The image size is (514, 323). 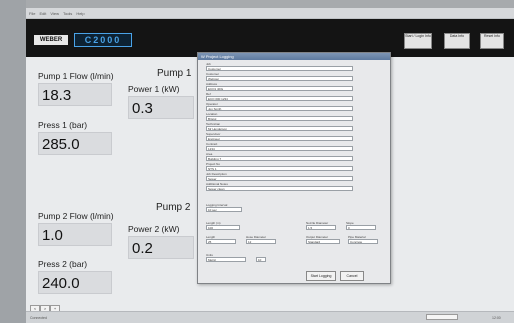 What do you see at coordinates (13, 161) in the screenshot?
I see `monitor-bezel-left` at bounding box center [13, 161].